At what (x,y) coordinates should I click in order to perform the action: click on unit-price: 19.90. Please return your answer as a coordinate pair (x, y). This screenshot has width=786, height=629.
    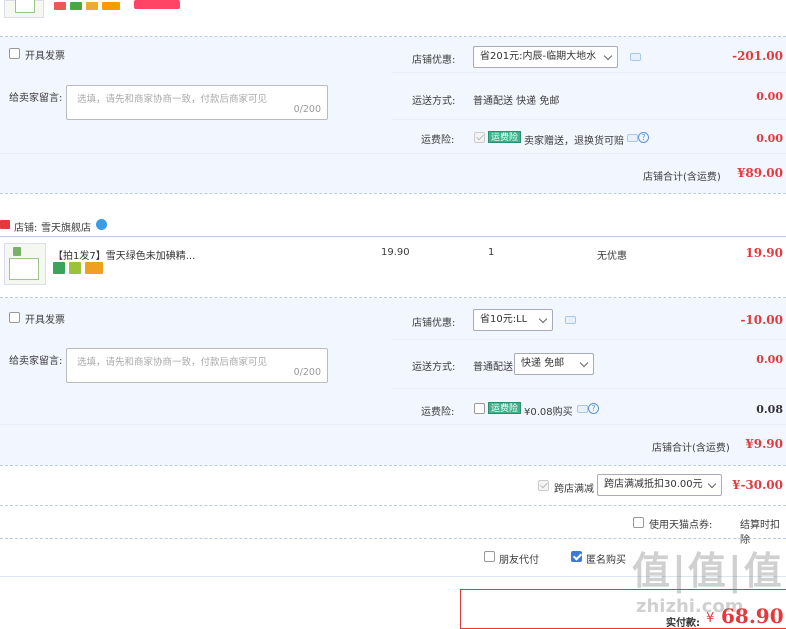
    Looking at the image, I should click on (395, 252).